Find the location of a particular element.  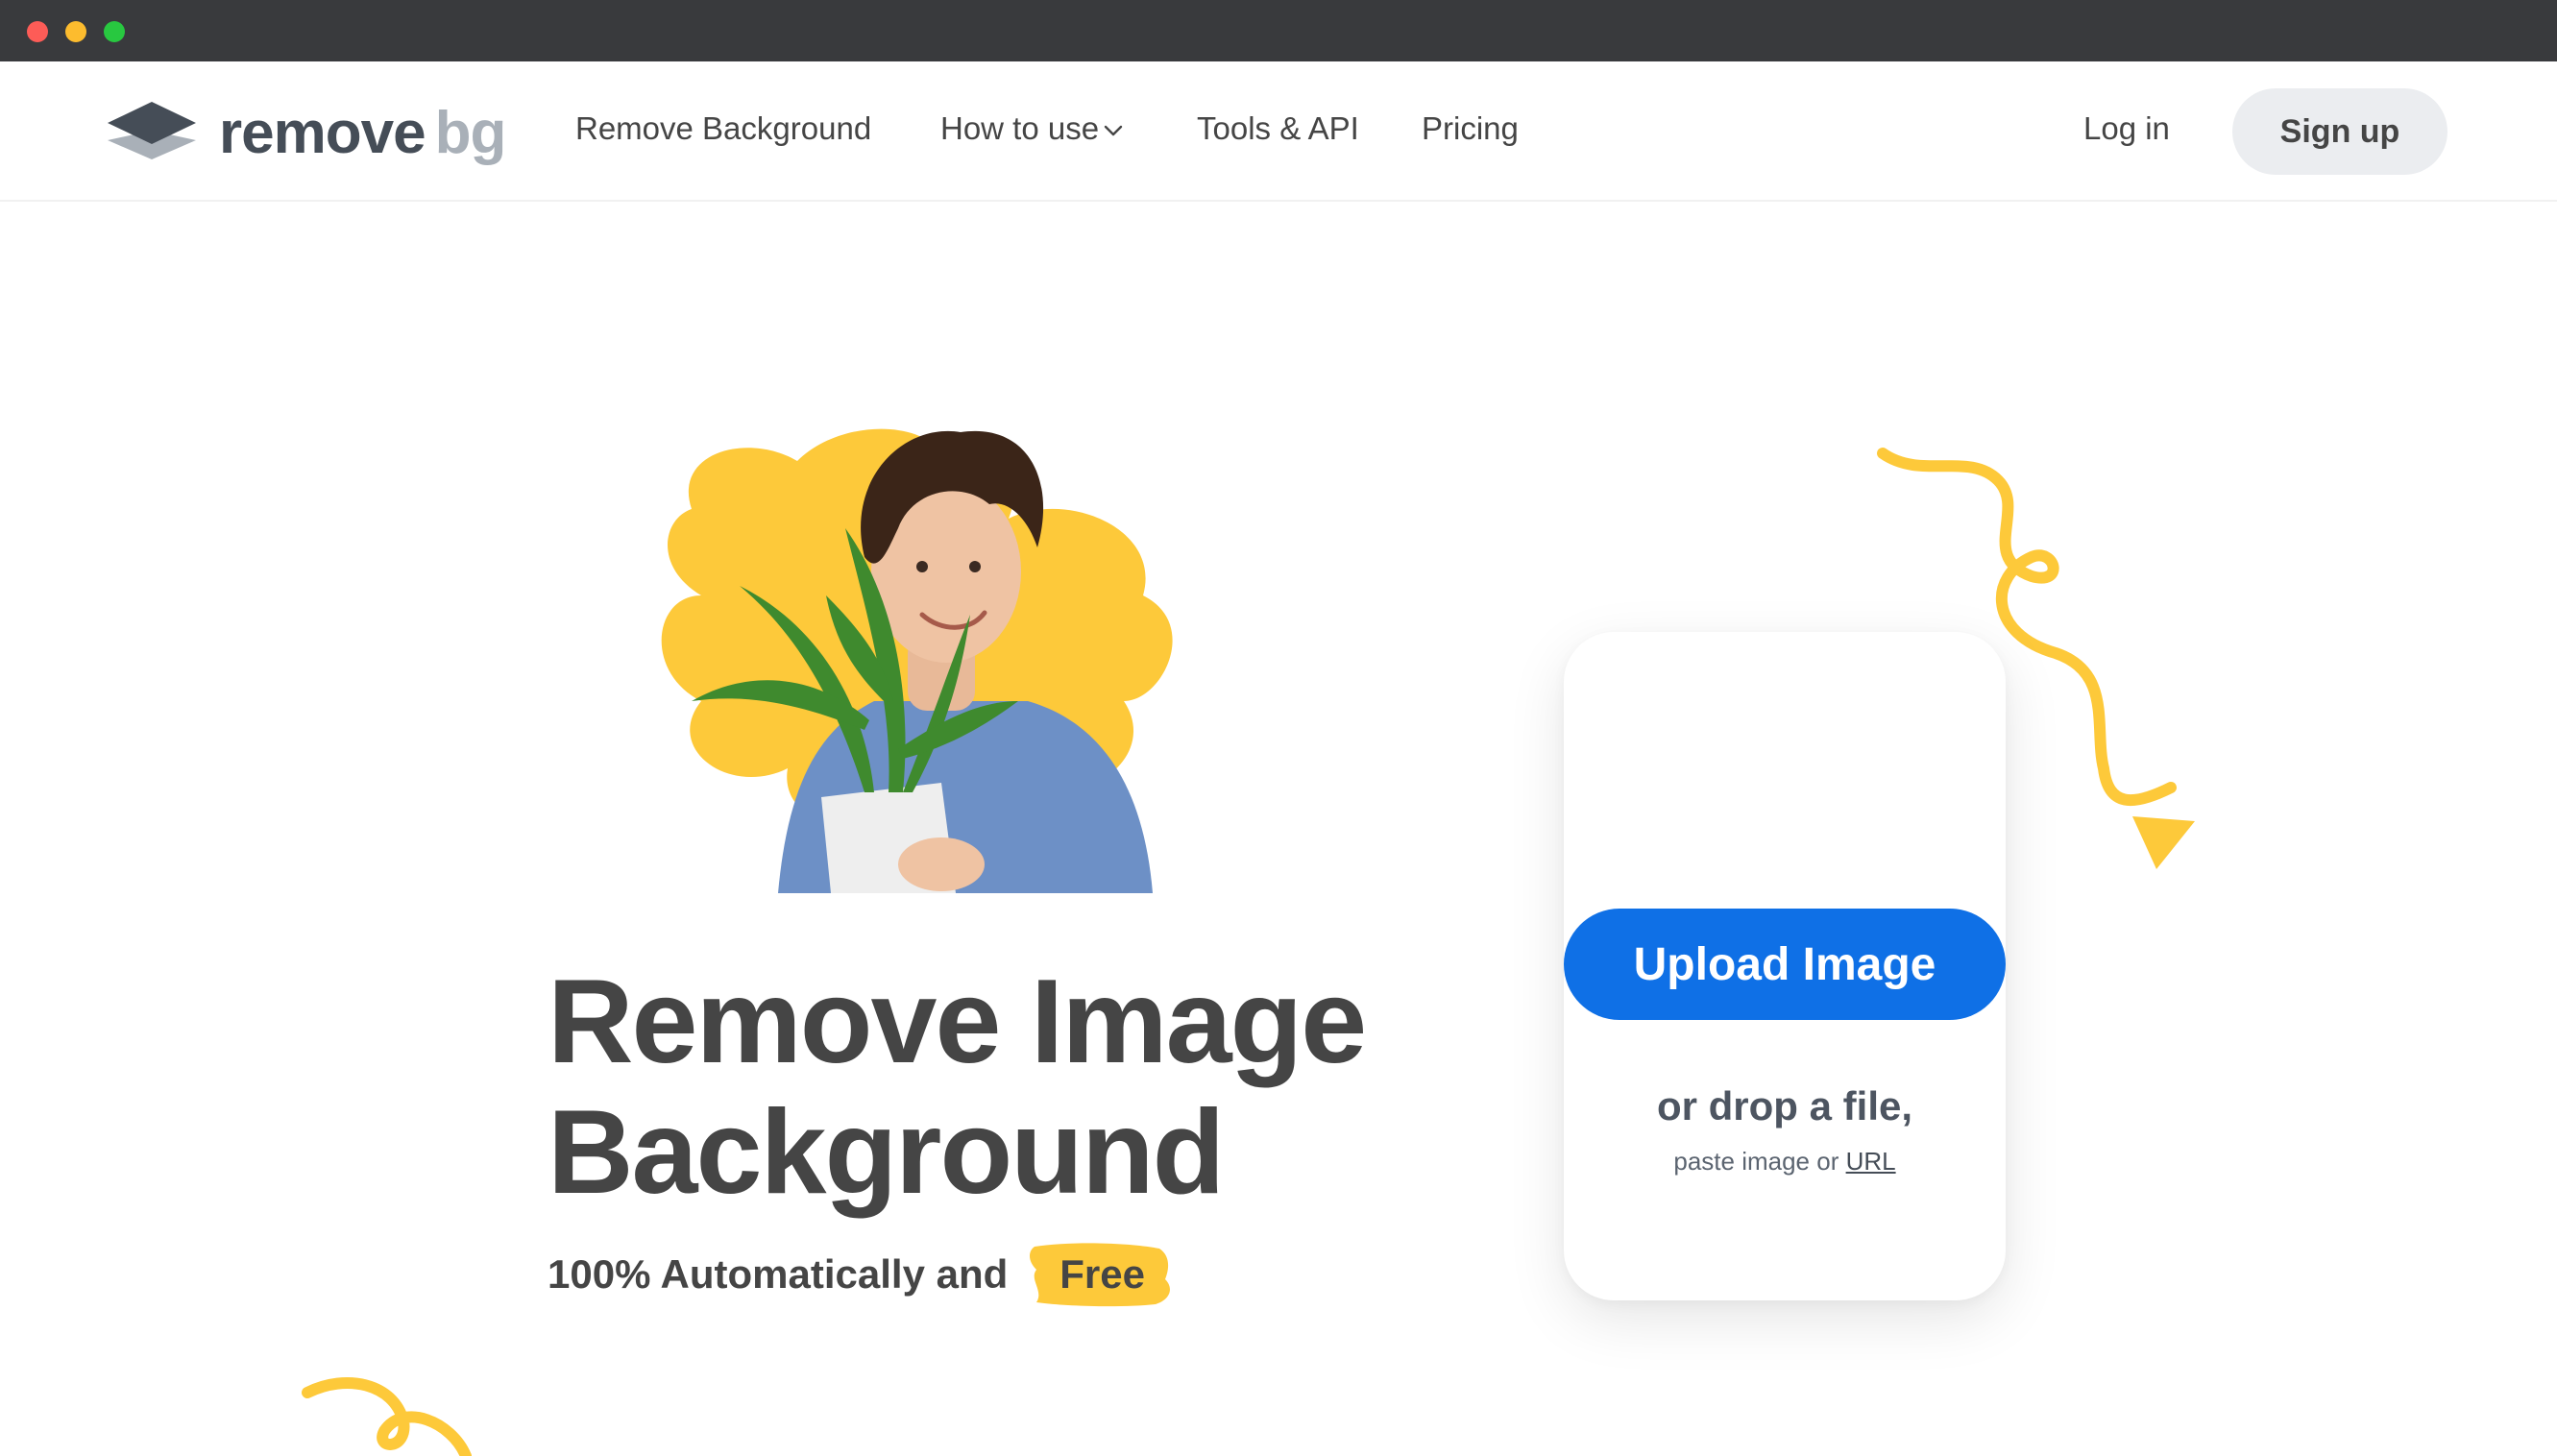

signup-button: Sign up is located at coordinates (2339, 131).